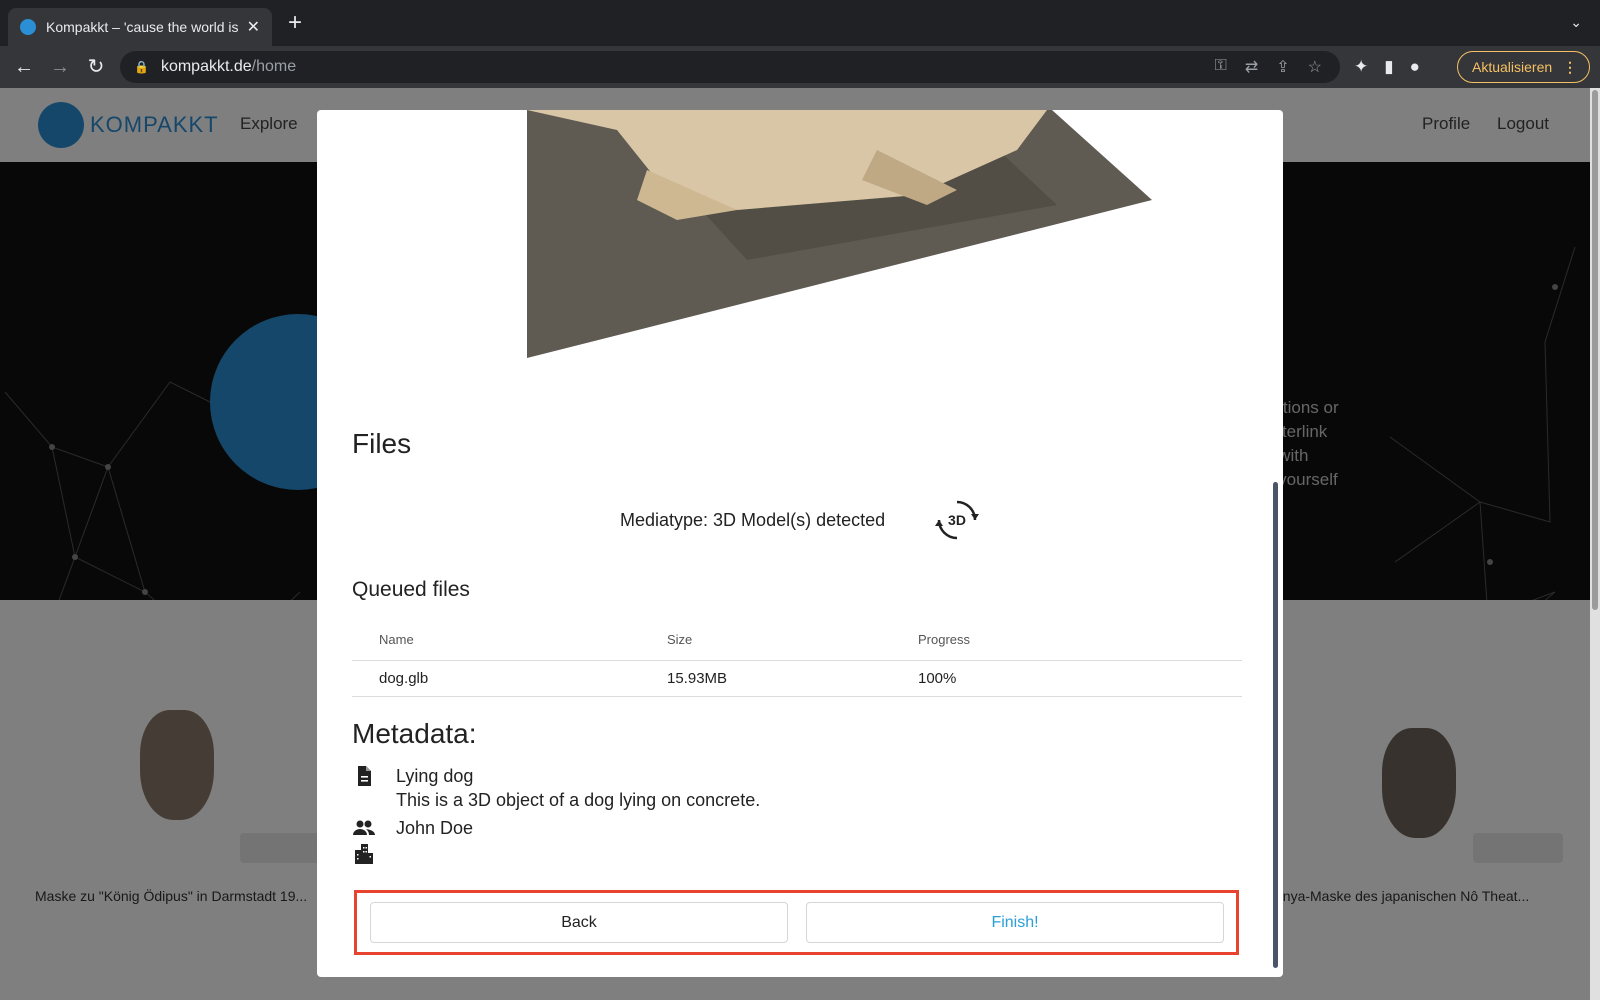 Image resolution: width=1600 pixels, height=1000 pixels. What do you see at coordinates (253, 27) in the screenshot?
I see `tab-close-icon: ✕` at bounding box center [253, 27].